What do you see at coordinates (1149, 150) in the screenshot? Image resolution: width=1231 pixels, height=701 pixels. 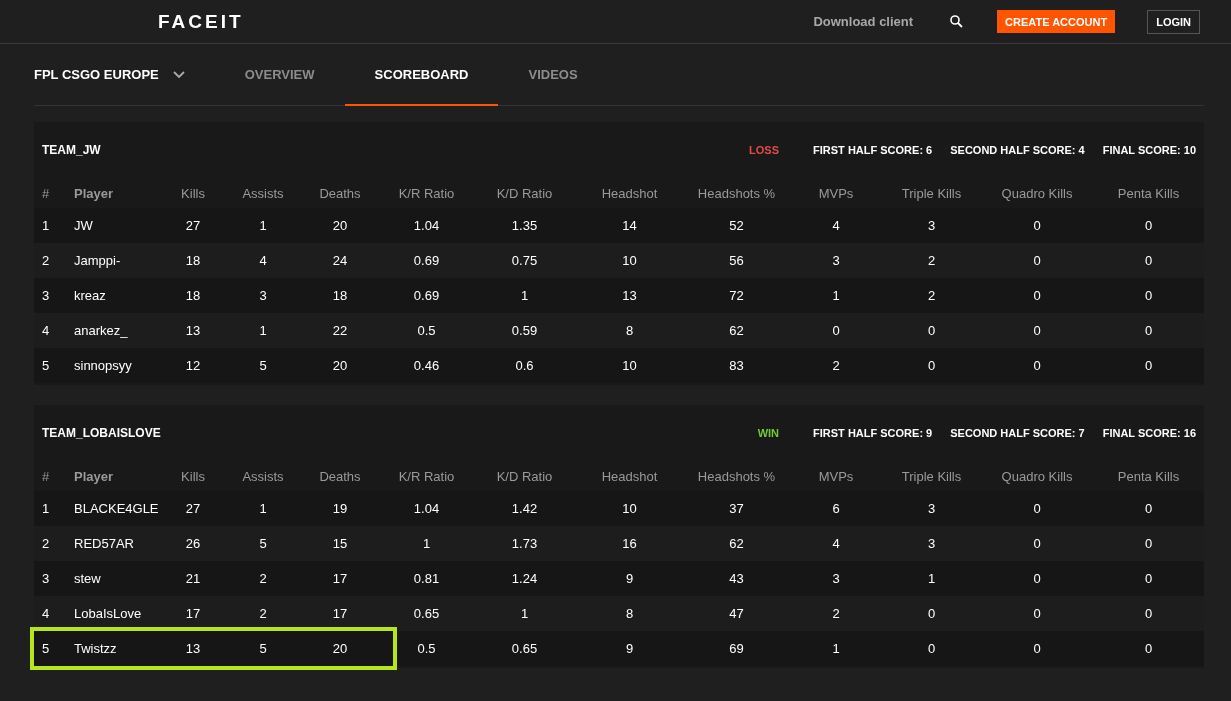 I see `score-label: FINAL SCORE: 10` at bounding box center [1149, 150].